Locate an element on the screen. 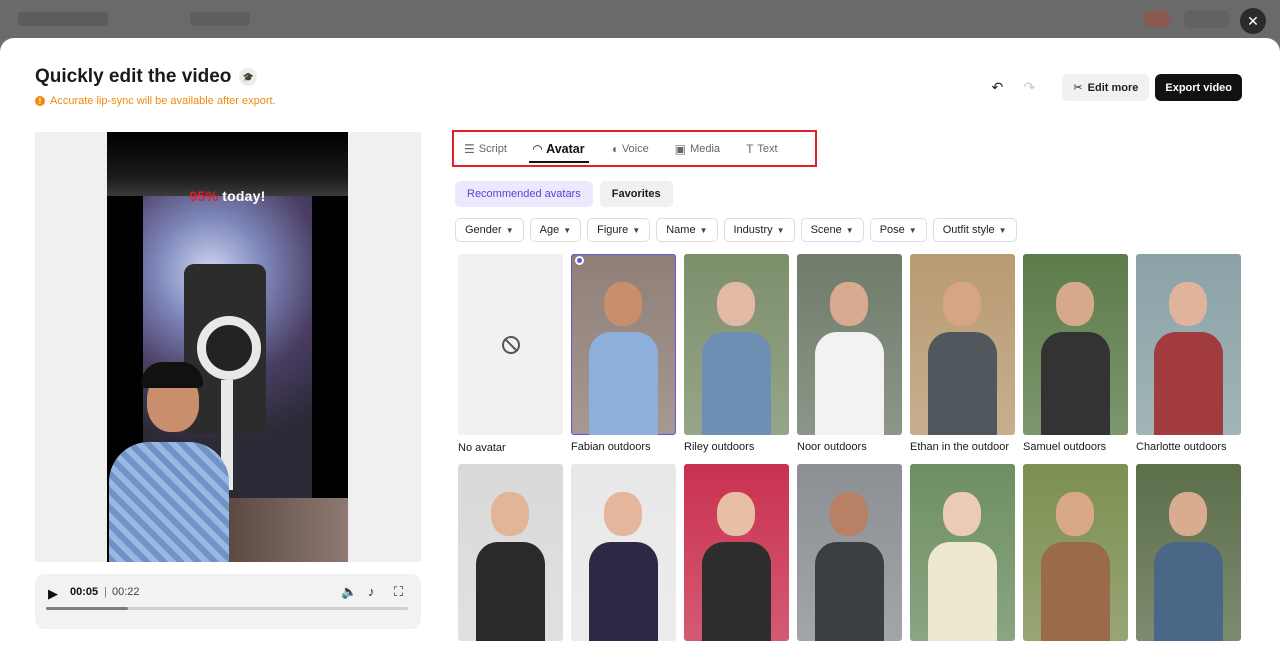 This screenshot has height=646, width=1280. presenter-body is located at coordinates (169, 502).